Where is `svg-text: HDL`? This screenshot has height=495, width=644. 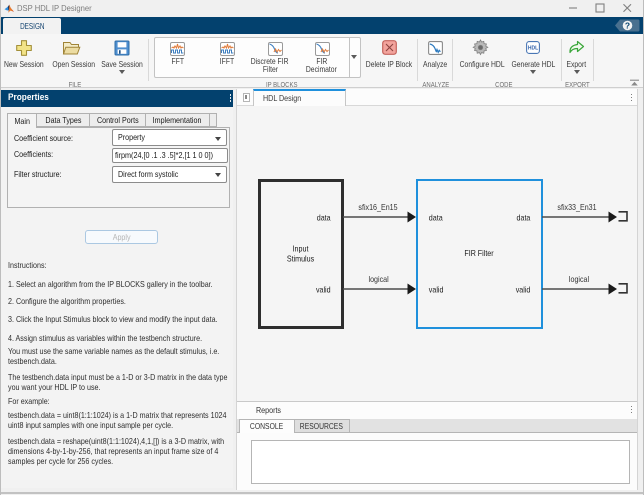
svg-text: HDL is located at coordinates (533, 49).